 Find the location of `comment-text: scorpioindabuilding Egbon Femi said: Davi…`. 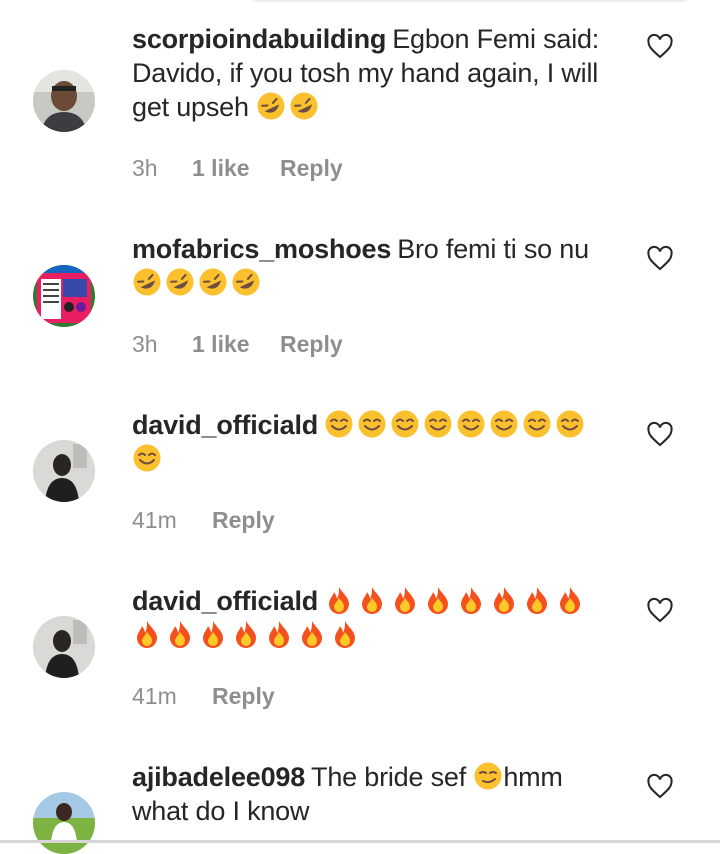

comment-text: scorpioindabuilding Egbon Femi said: Davi… is located at coordinates (377, 73).